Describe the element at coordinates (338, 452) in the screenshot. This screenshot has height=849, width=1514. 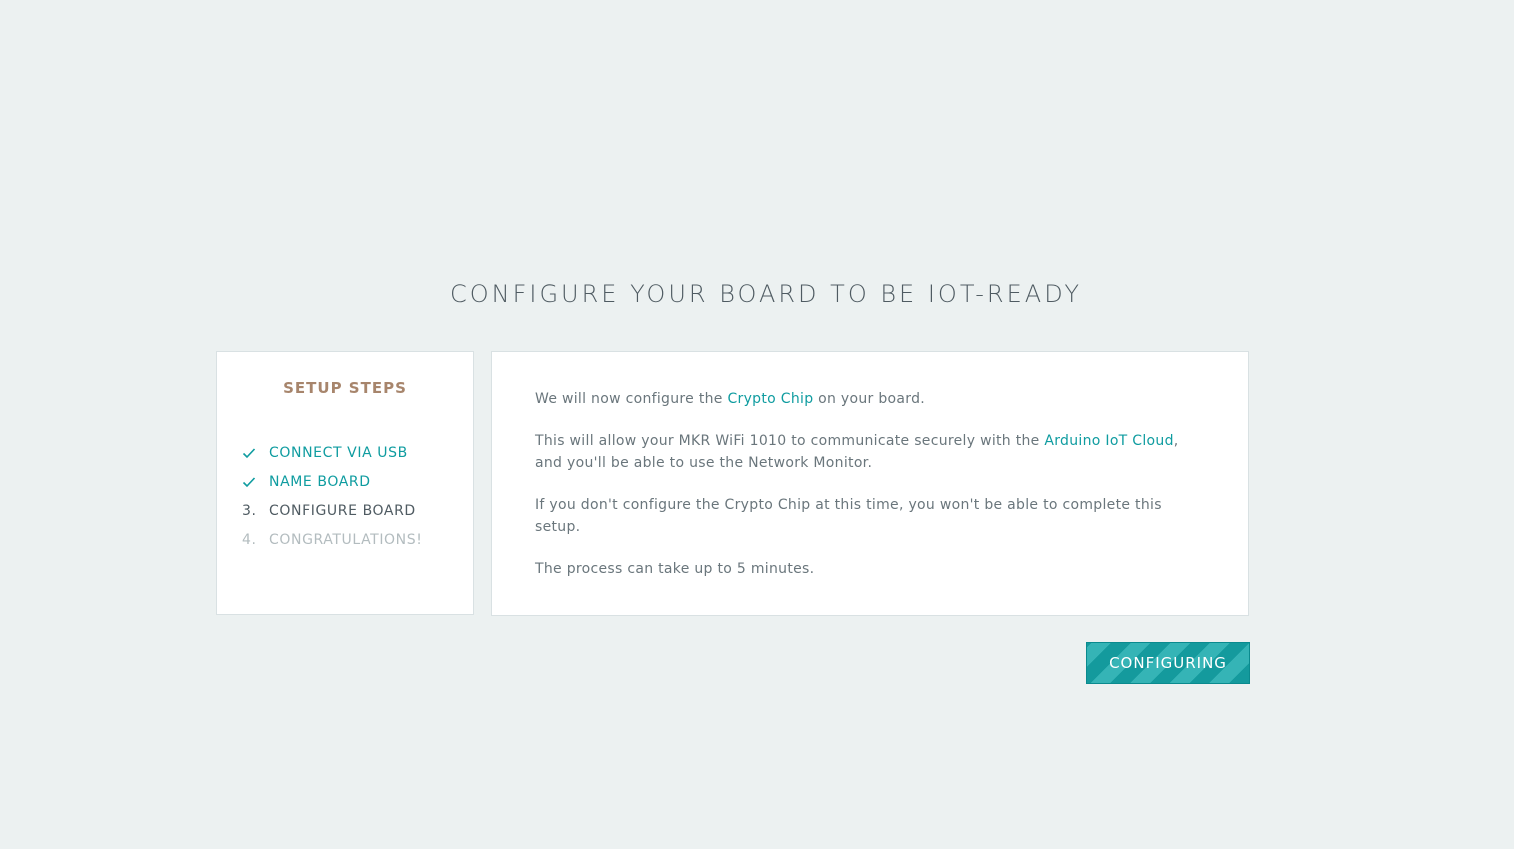
I see `step-label: CONNECT VIA USB` at that location.